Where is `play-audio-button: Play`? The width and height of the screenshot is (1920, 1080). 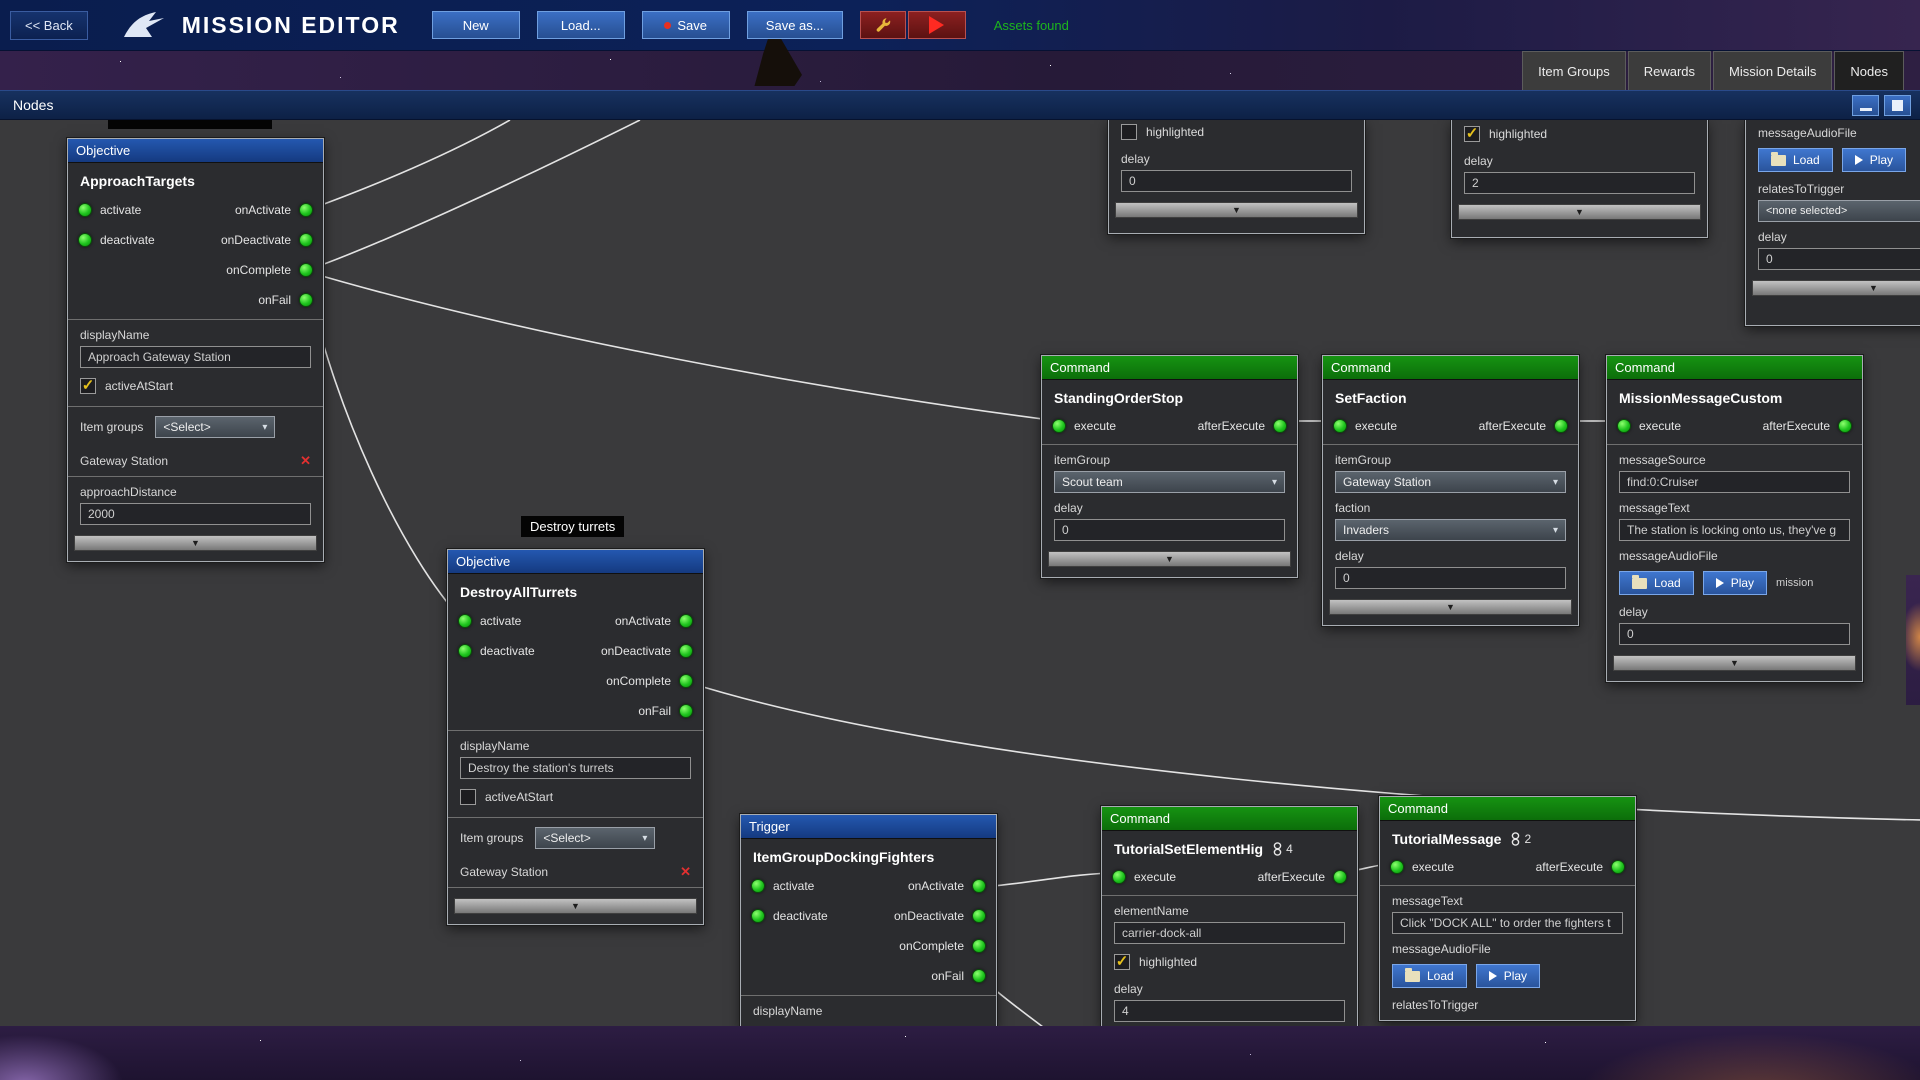 play-audio-button: Play is located at coordinates (1508, 976).